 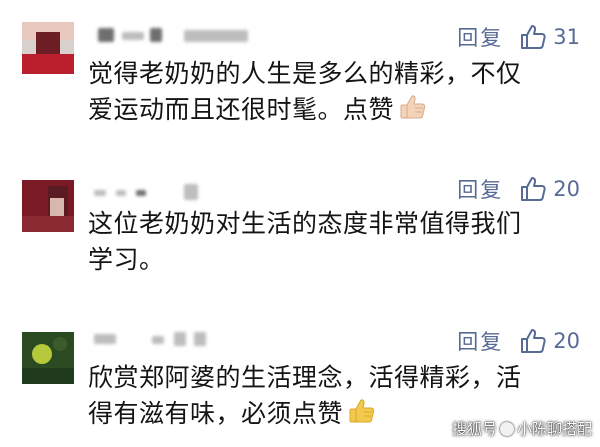 I want to click on watermark: 搜狐号 小陈聊搭配, so click(x=522, y=428).